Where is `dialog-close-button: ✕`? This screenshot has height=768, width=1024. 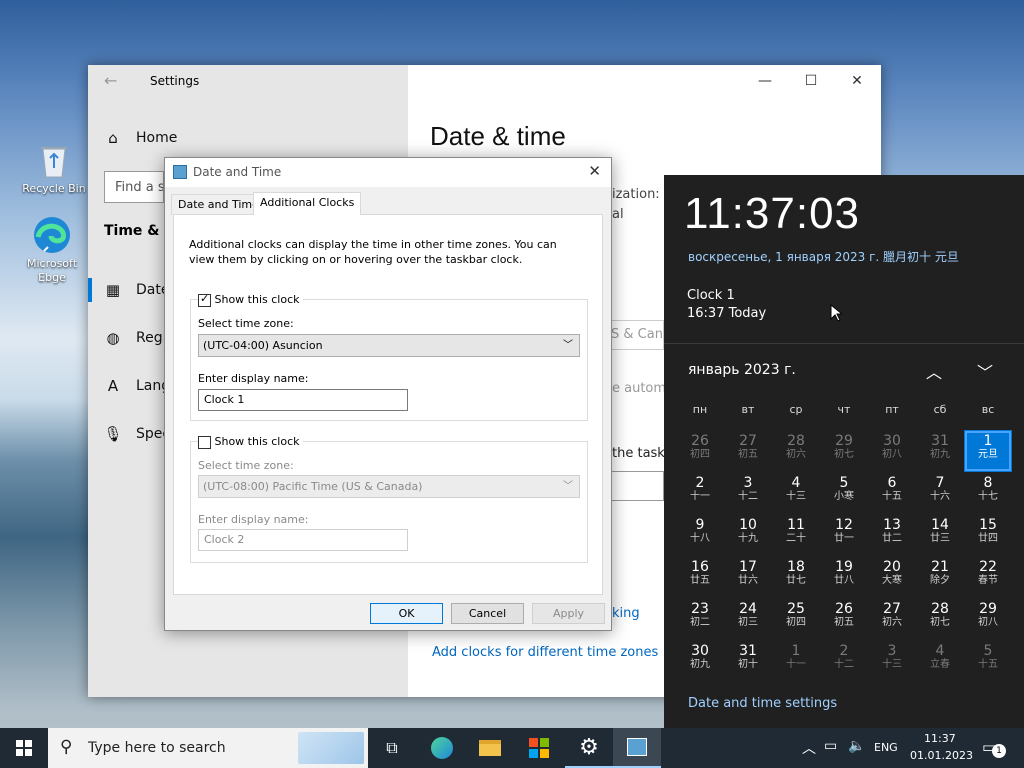
dialog-close-button: ✕ is located at coordinates (594, 171).